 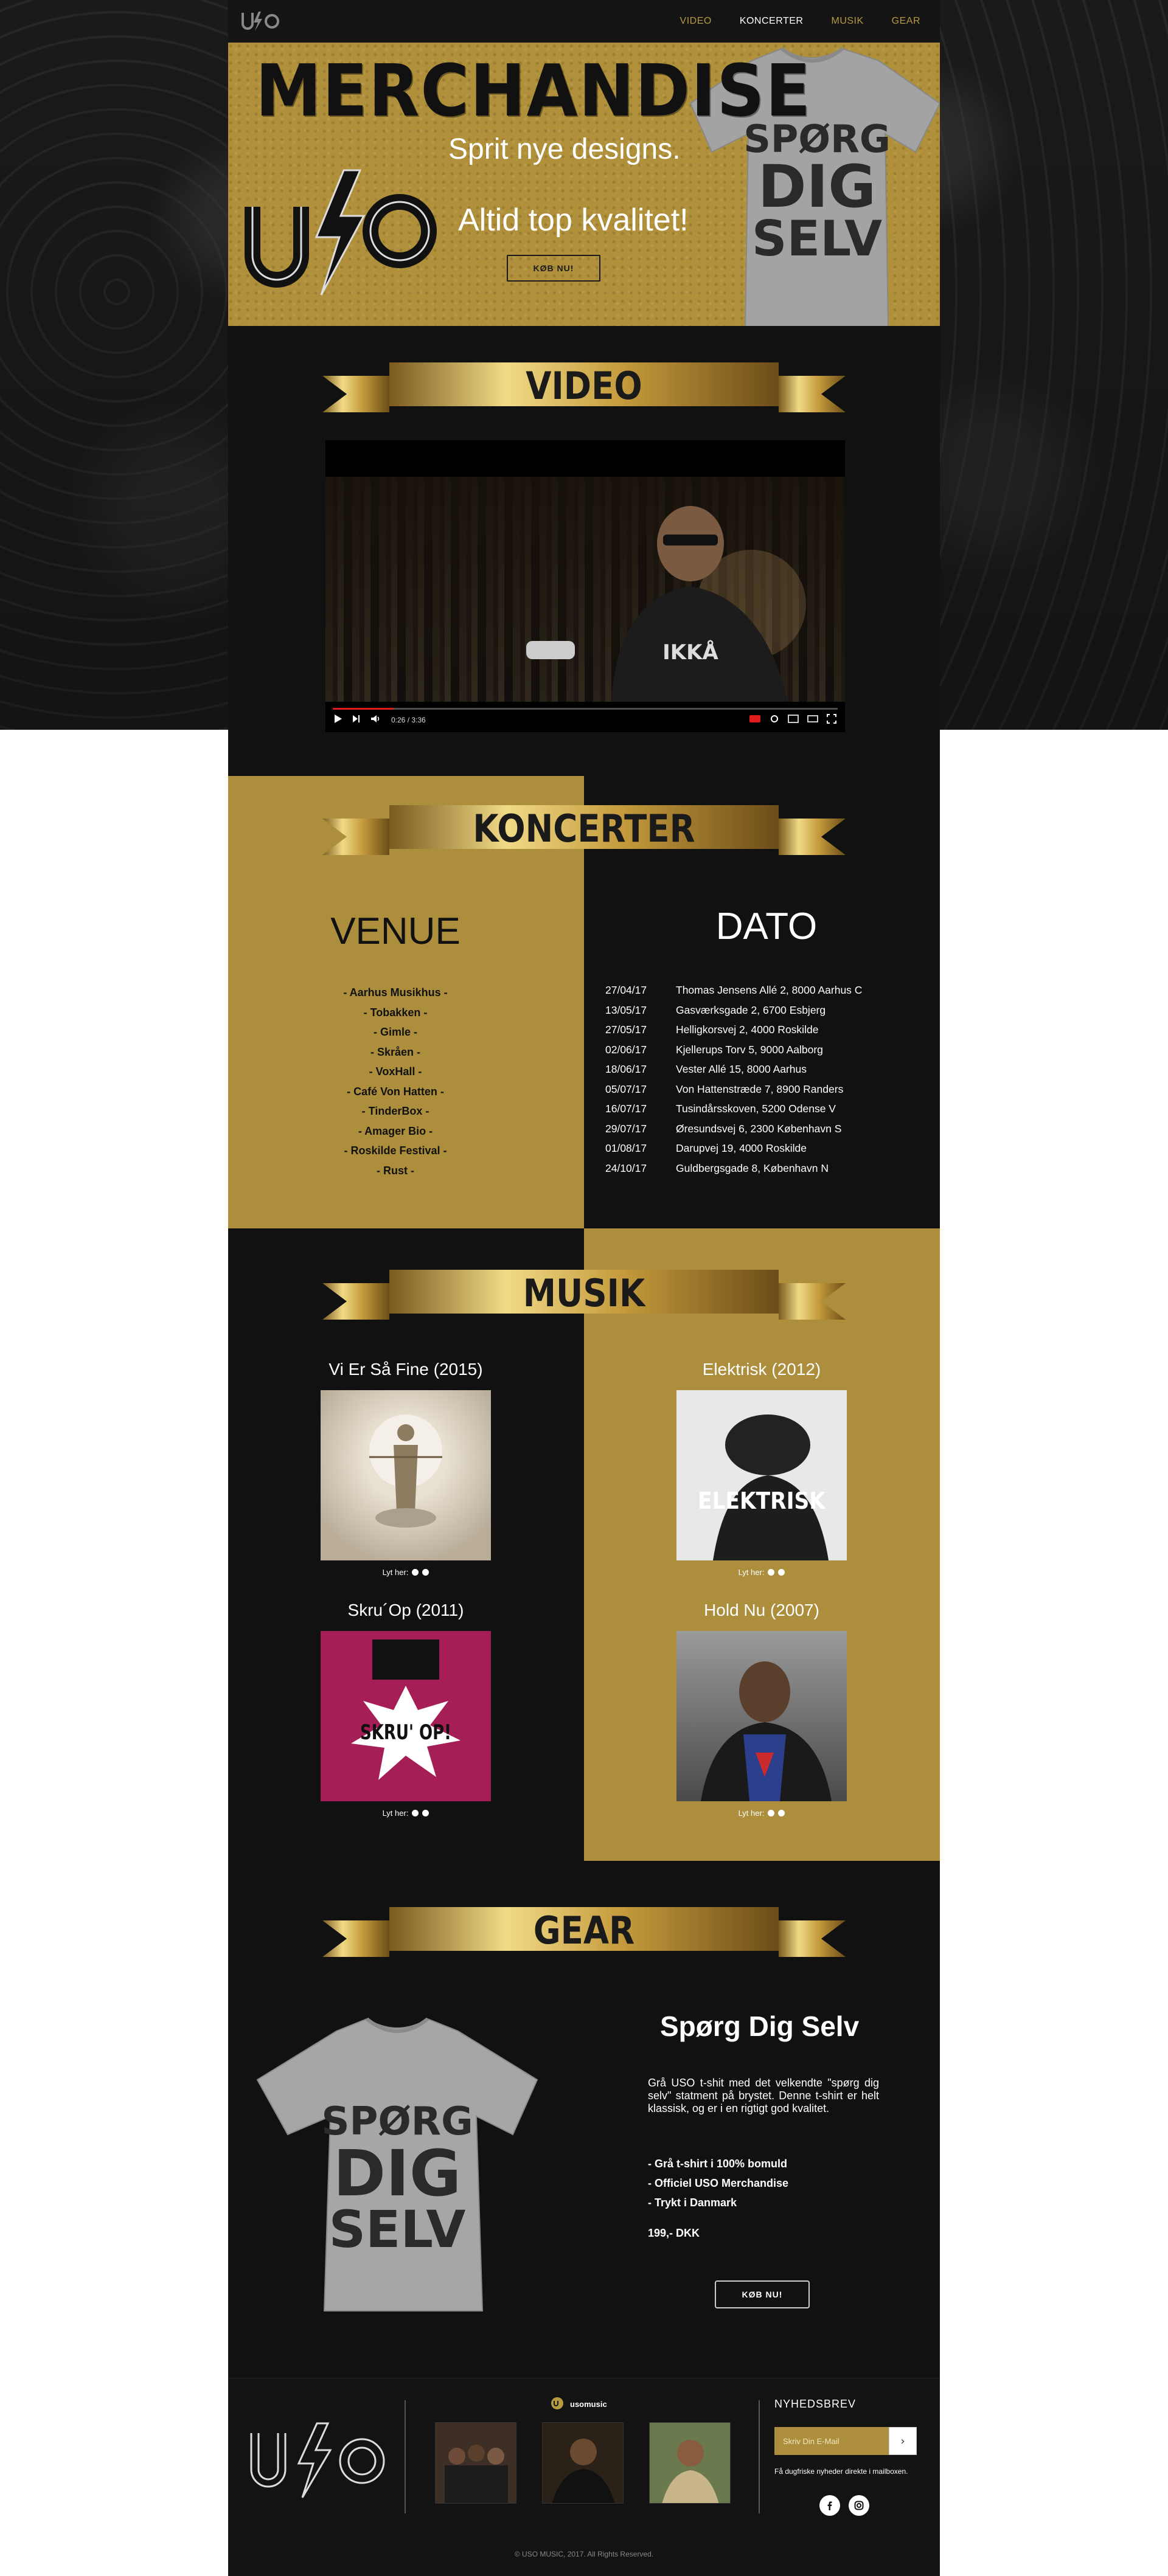 I want to click on hero-shirt-text-3: SELV, so click(x=817, y=238).